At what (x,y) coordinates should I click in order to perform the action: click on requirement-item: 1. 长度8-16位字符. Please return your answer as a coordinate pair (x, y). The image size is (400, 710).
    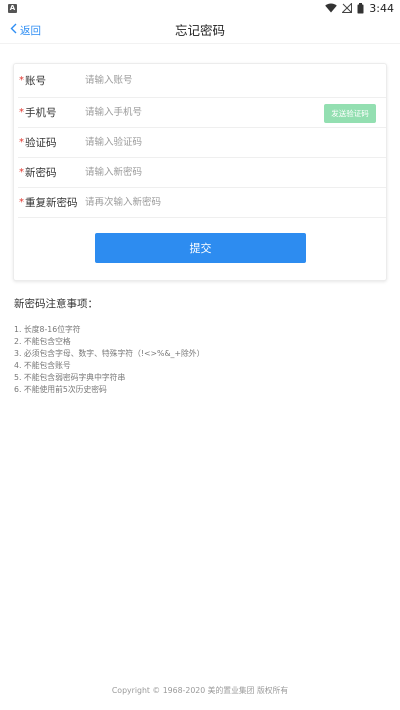
    Looking at the image, I should click on (47, 329).